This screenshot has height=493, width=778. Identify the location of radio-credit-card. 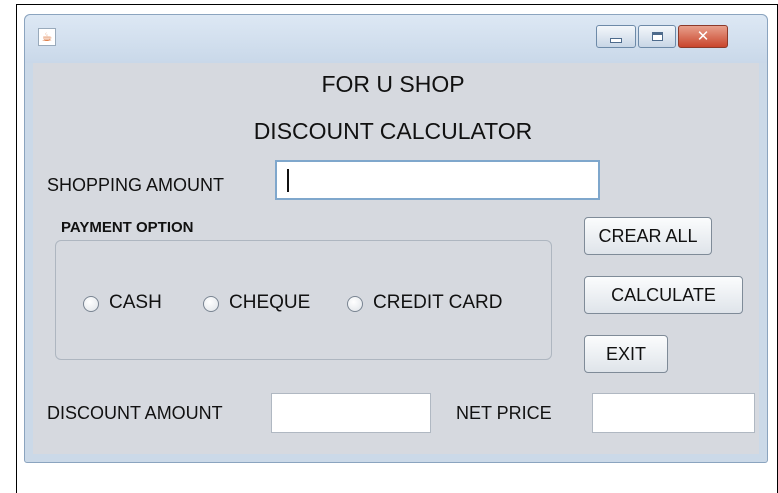
(355, 304).